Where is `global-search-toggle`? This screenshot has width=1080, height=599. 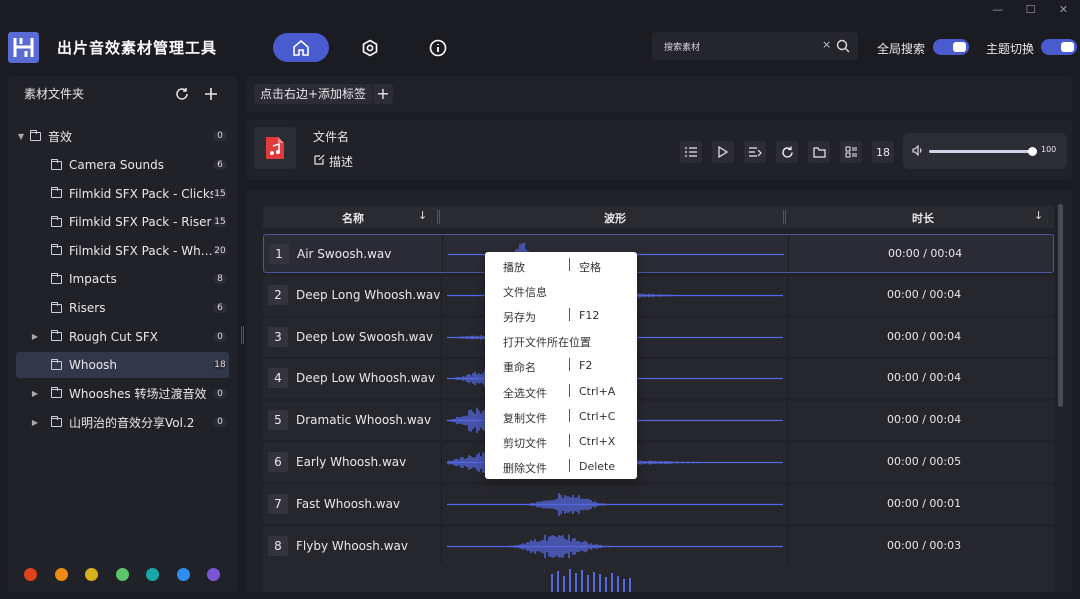 global-search-toggle is located at coordinates (951, 47).